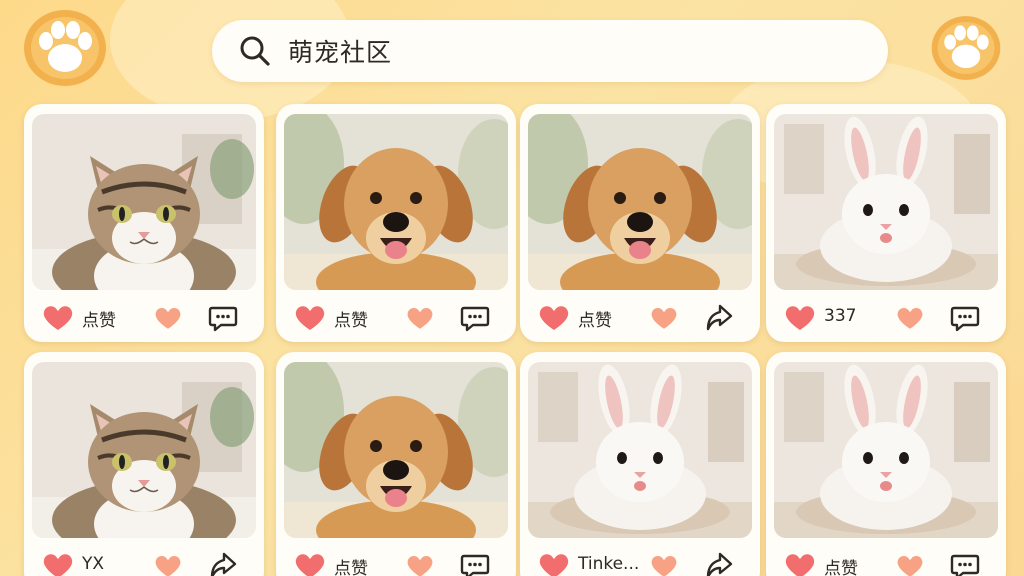 This screenshot has width=1024, height=576. What do you see at coordinates (256, 51) in the screenshot?
I see `search-icon` at bounding box center [256, 51].